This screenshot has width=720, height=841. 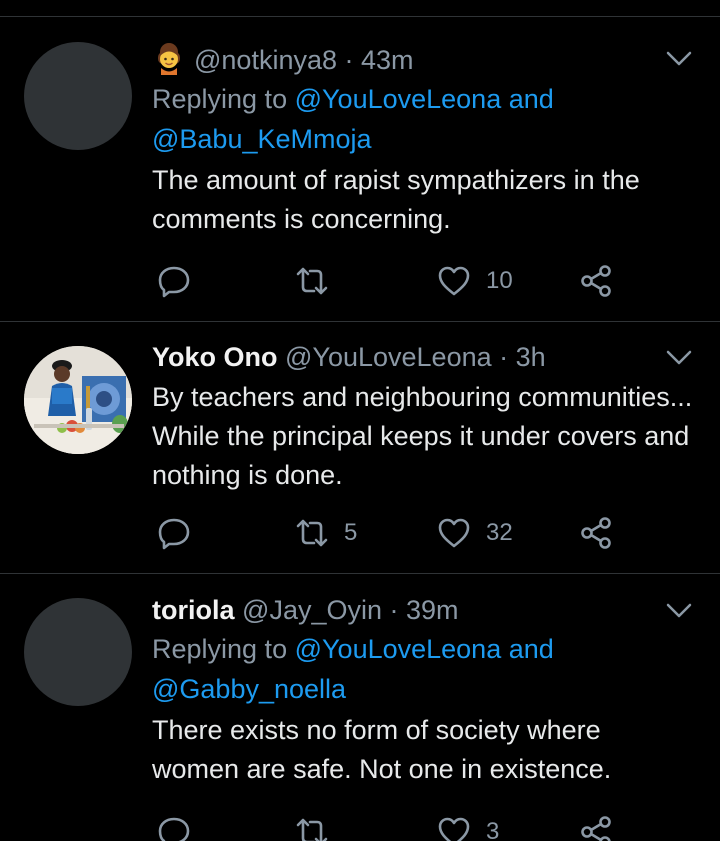 I want to click on tweet-handle: @Jay_Oyin, so click(x=312, y=610).